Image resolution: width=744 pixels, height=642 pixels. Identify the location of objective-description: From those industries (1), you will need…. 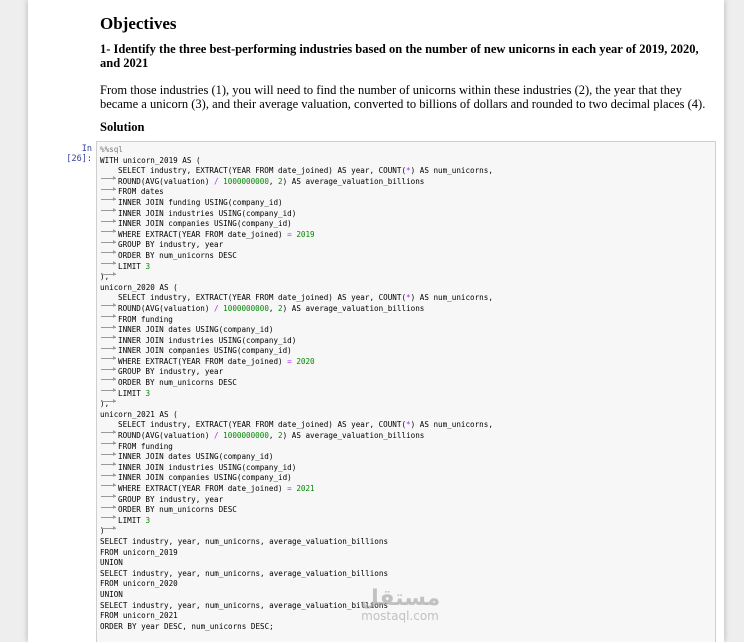
(403, 97).